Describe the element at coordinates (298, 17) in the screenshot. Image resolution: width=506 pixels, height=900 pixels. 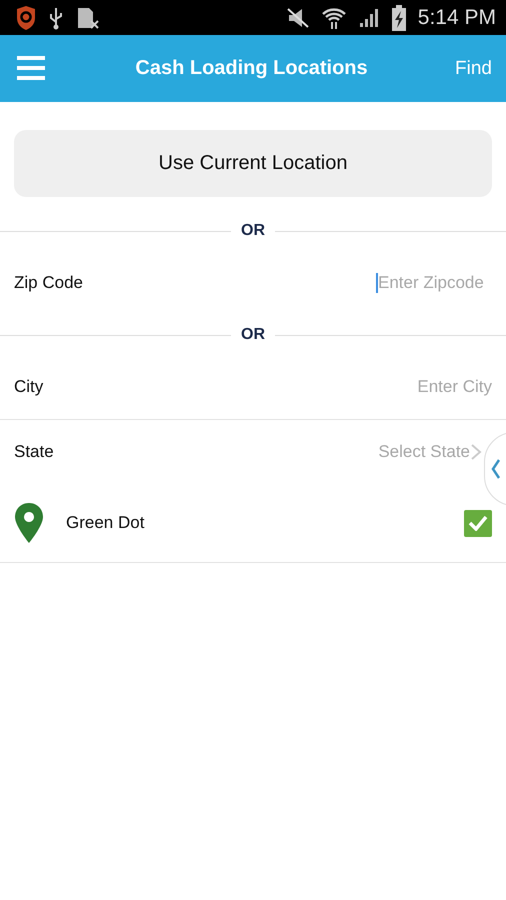
I see `mute-icon` at that location.